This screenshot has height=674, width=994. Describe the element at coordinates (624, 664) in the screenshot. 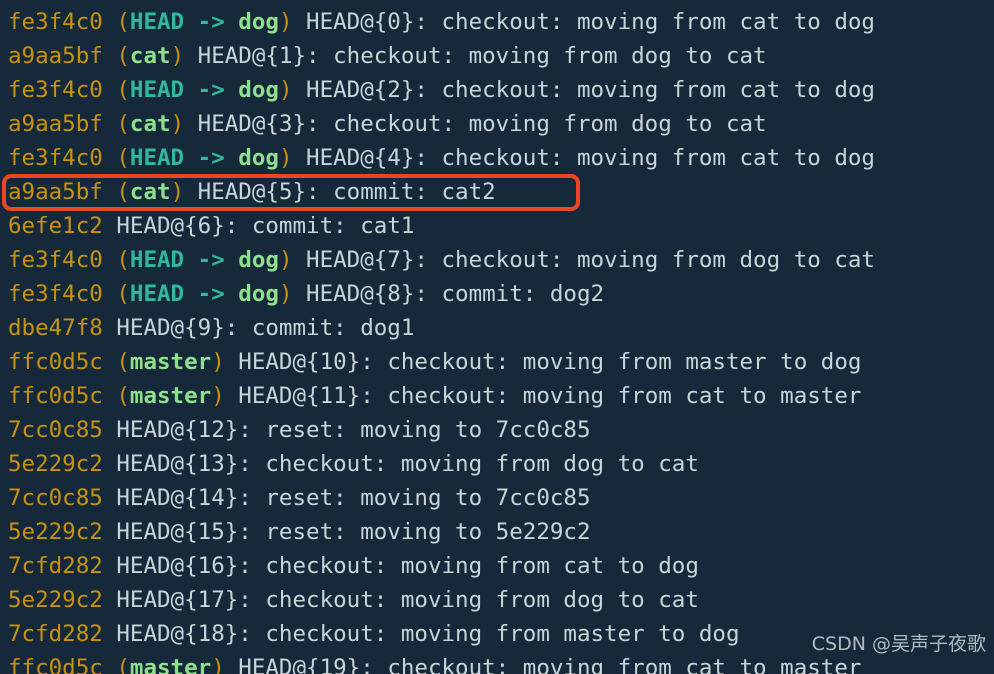

I see `reflog-message: checkout: moving from cat to master` at that location.